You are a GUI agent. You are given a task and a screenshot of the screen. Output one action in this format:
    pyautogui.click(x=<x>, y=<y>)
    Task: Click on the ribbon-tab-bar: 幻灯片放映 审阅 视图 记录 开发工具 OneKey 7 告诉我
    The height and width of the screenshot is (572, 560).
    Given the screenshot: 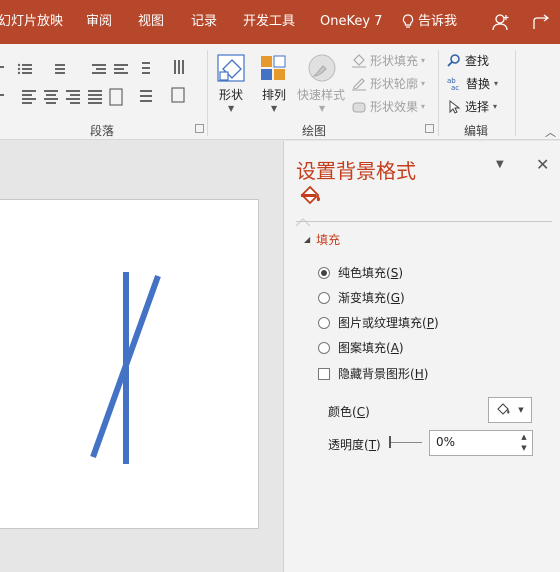 What is the action you would take?
    pyautogui.click(x=280, y=22)
    